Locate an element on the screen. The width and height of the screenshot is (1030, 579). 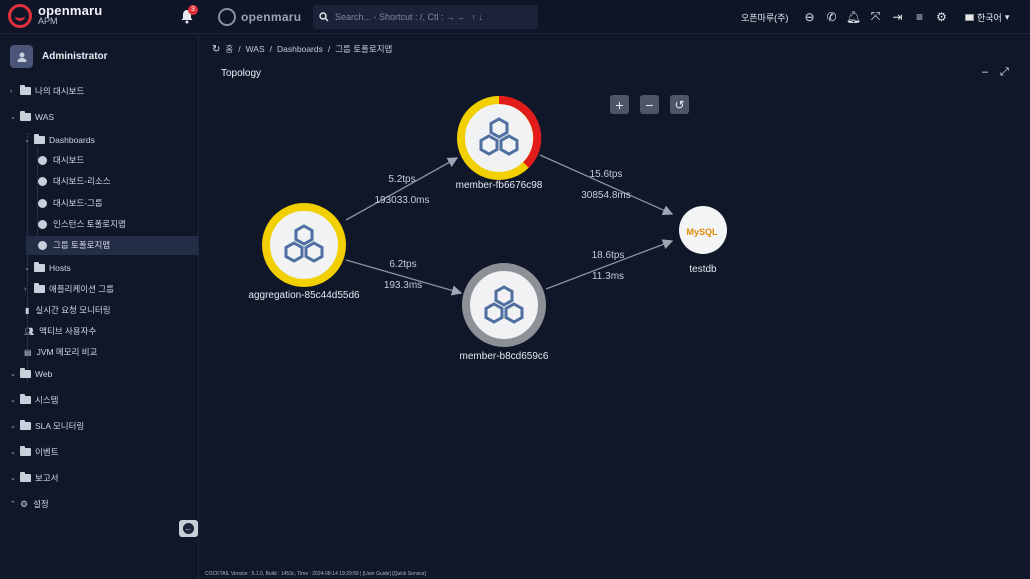
edge-label-tps: 18.6tps is located at coordinates (608, 255).